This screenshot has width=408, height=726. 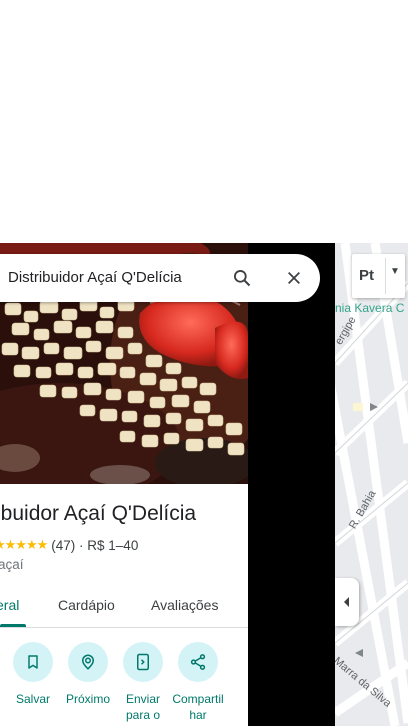 What do you see at coordinates (124, 605) in the screenshot?
I see `place-tabs: eral Cardápio Avaliações` at bounding box center [124, 605].